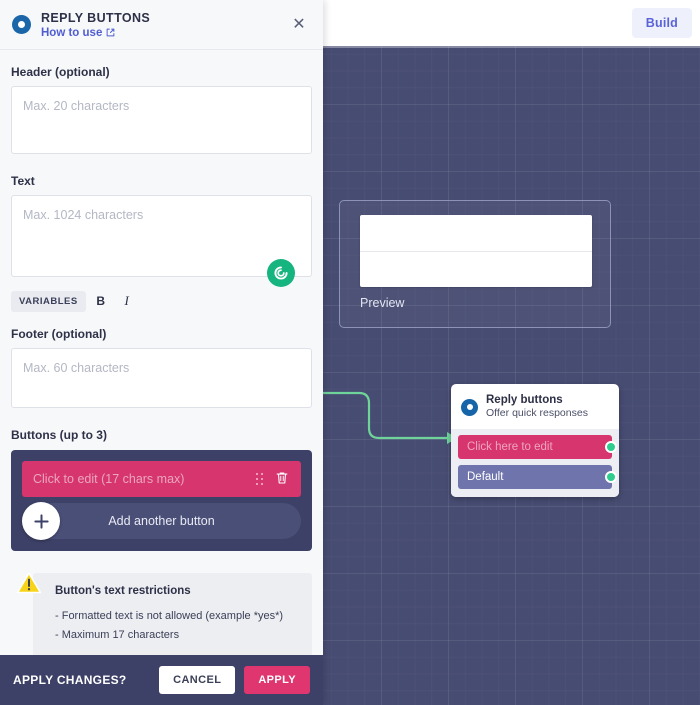 This screenshot has height=705, width=700. Describe the element at coordinates (161, 120) in the screenshot. I see `header-input` at that location.